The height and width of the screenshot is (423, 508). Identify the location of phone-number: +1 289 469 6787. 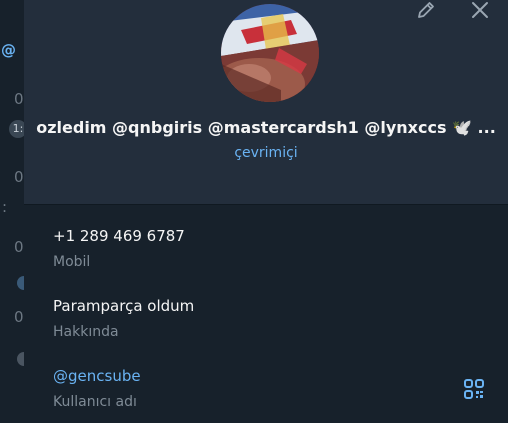
(119, 236).